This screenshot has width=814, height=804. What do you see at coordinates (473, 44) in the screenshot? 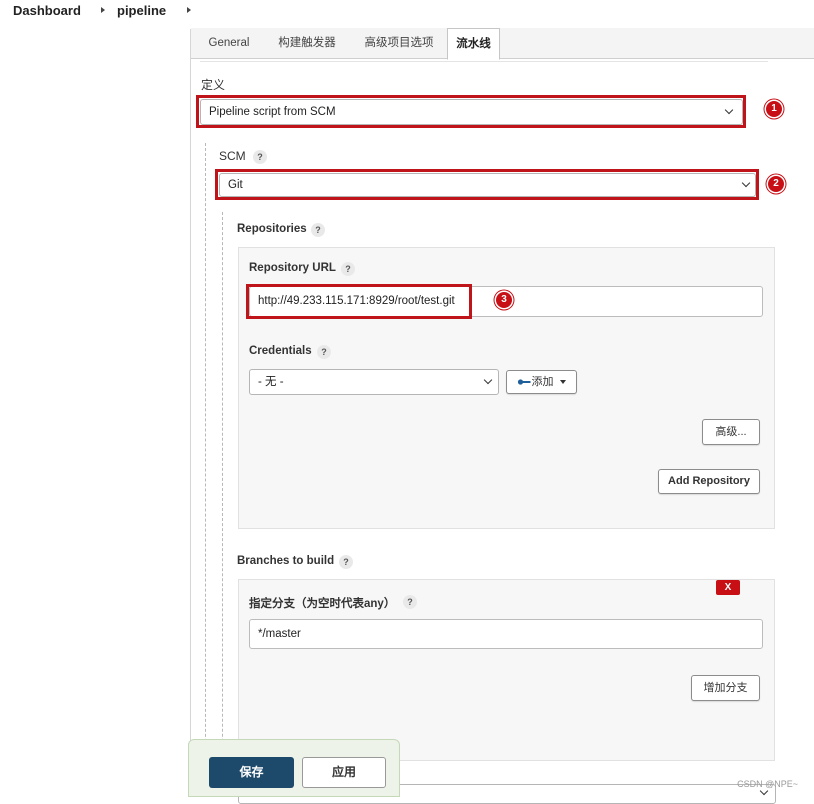
I see `tab-pipeline: 流水线` at bounding box center [473, 44].